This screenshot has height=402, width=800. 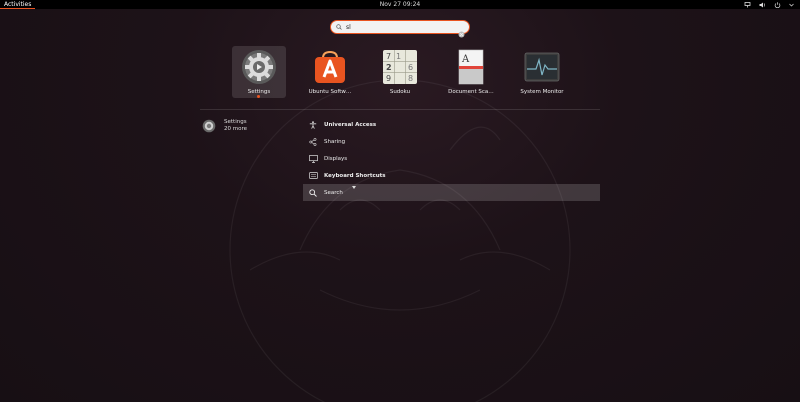 I want to click on clear-icon, so click(x=461, y=32).